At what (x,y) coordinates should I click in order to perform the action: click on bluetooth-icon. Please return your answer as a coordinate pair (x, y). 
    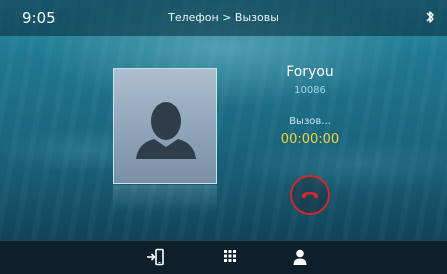
    Looking at the image, I should click on (430, 17).